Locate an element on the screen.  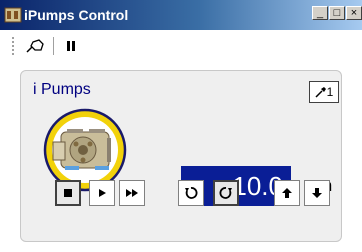
clockwise-button is located at coordinates (191, 193).